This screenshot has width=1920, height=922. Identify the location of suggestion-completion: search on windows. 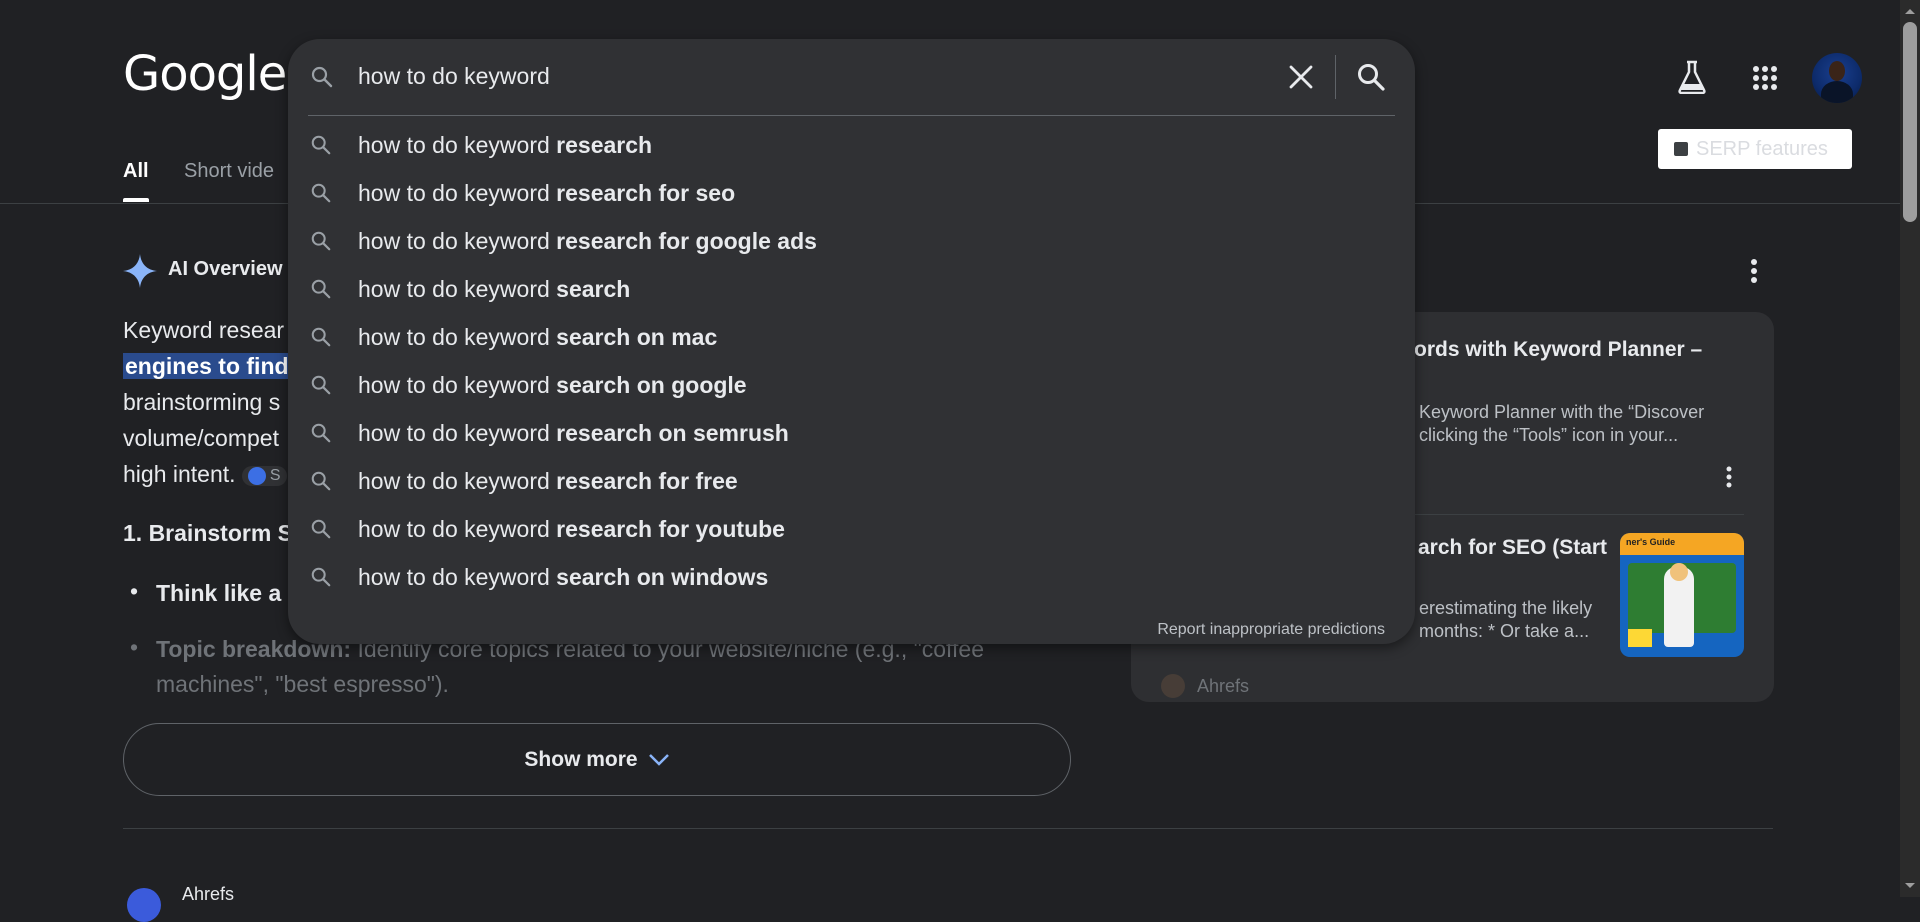
(662, 577).